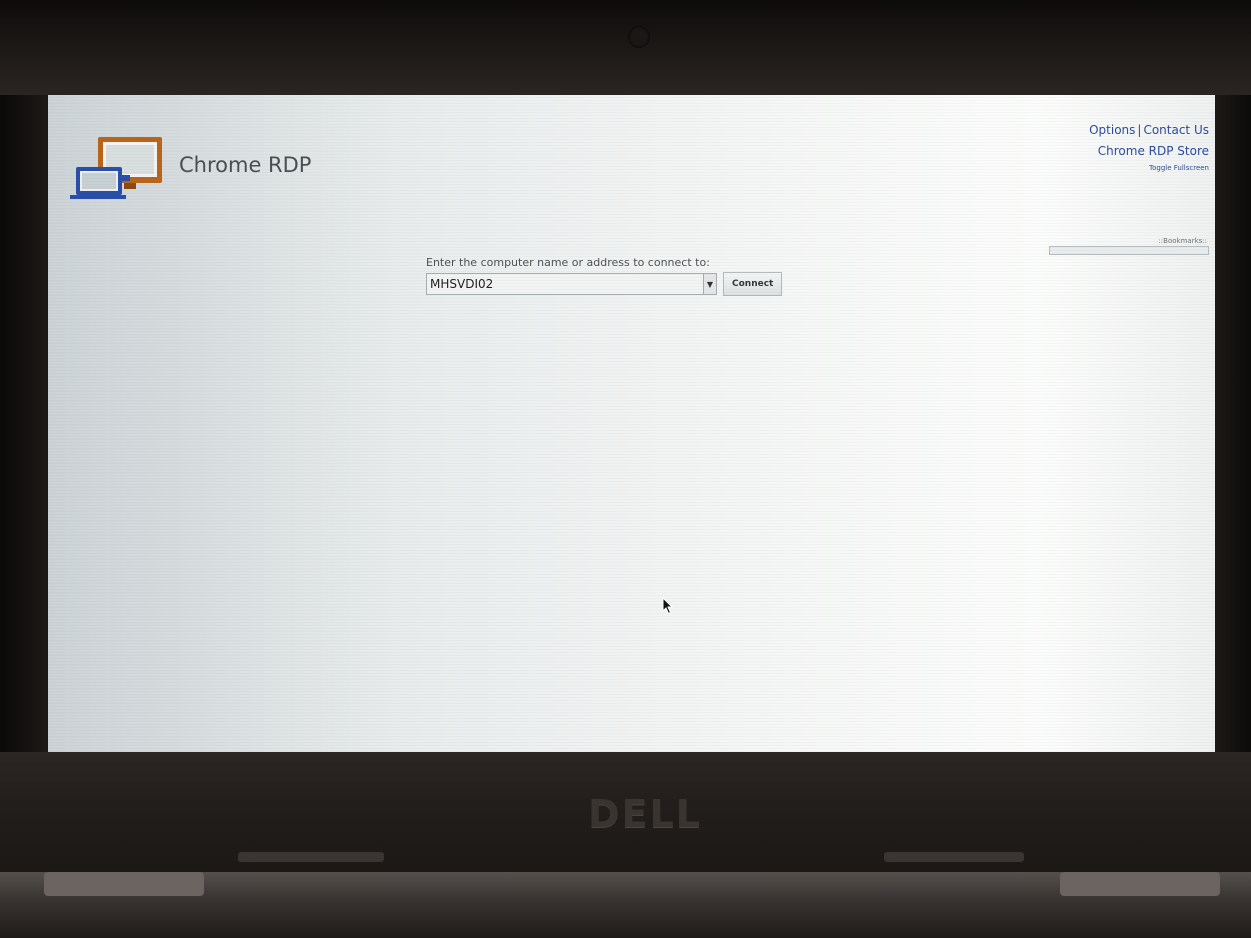 The height and width of the screenshot is (938, 1251). I want to click on mouse-pointer-icon, so click(668, 606).